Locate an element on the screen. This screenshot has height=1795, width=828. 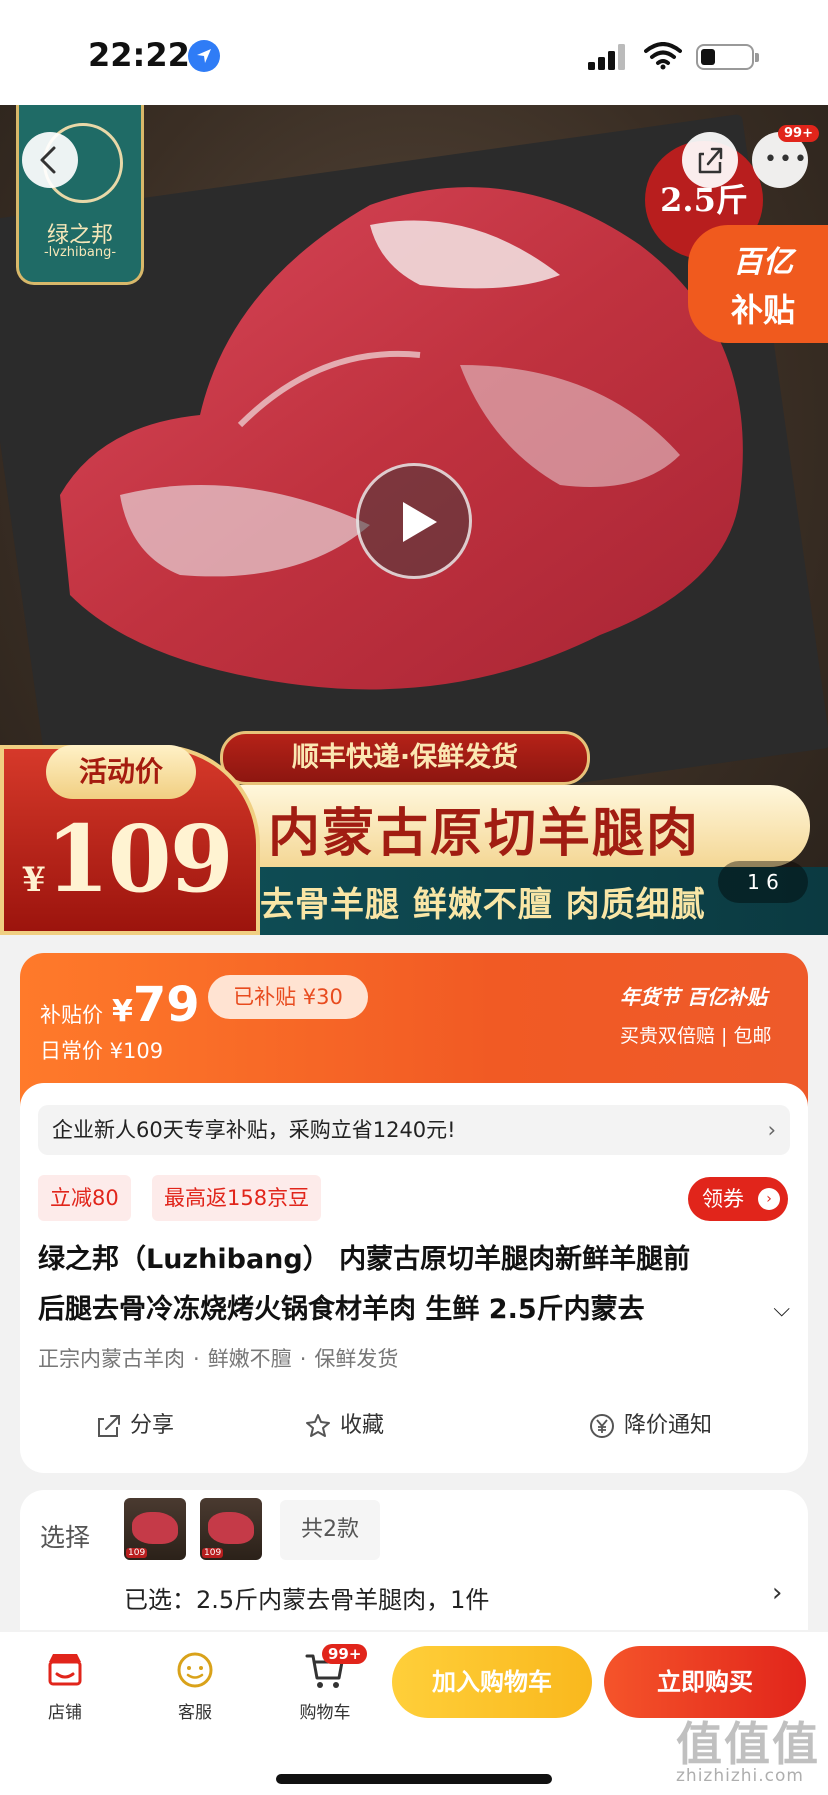
watermark-logo: 值值值 is located at coordinates (748, 1744).